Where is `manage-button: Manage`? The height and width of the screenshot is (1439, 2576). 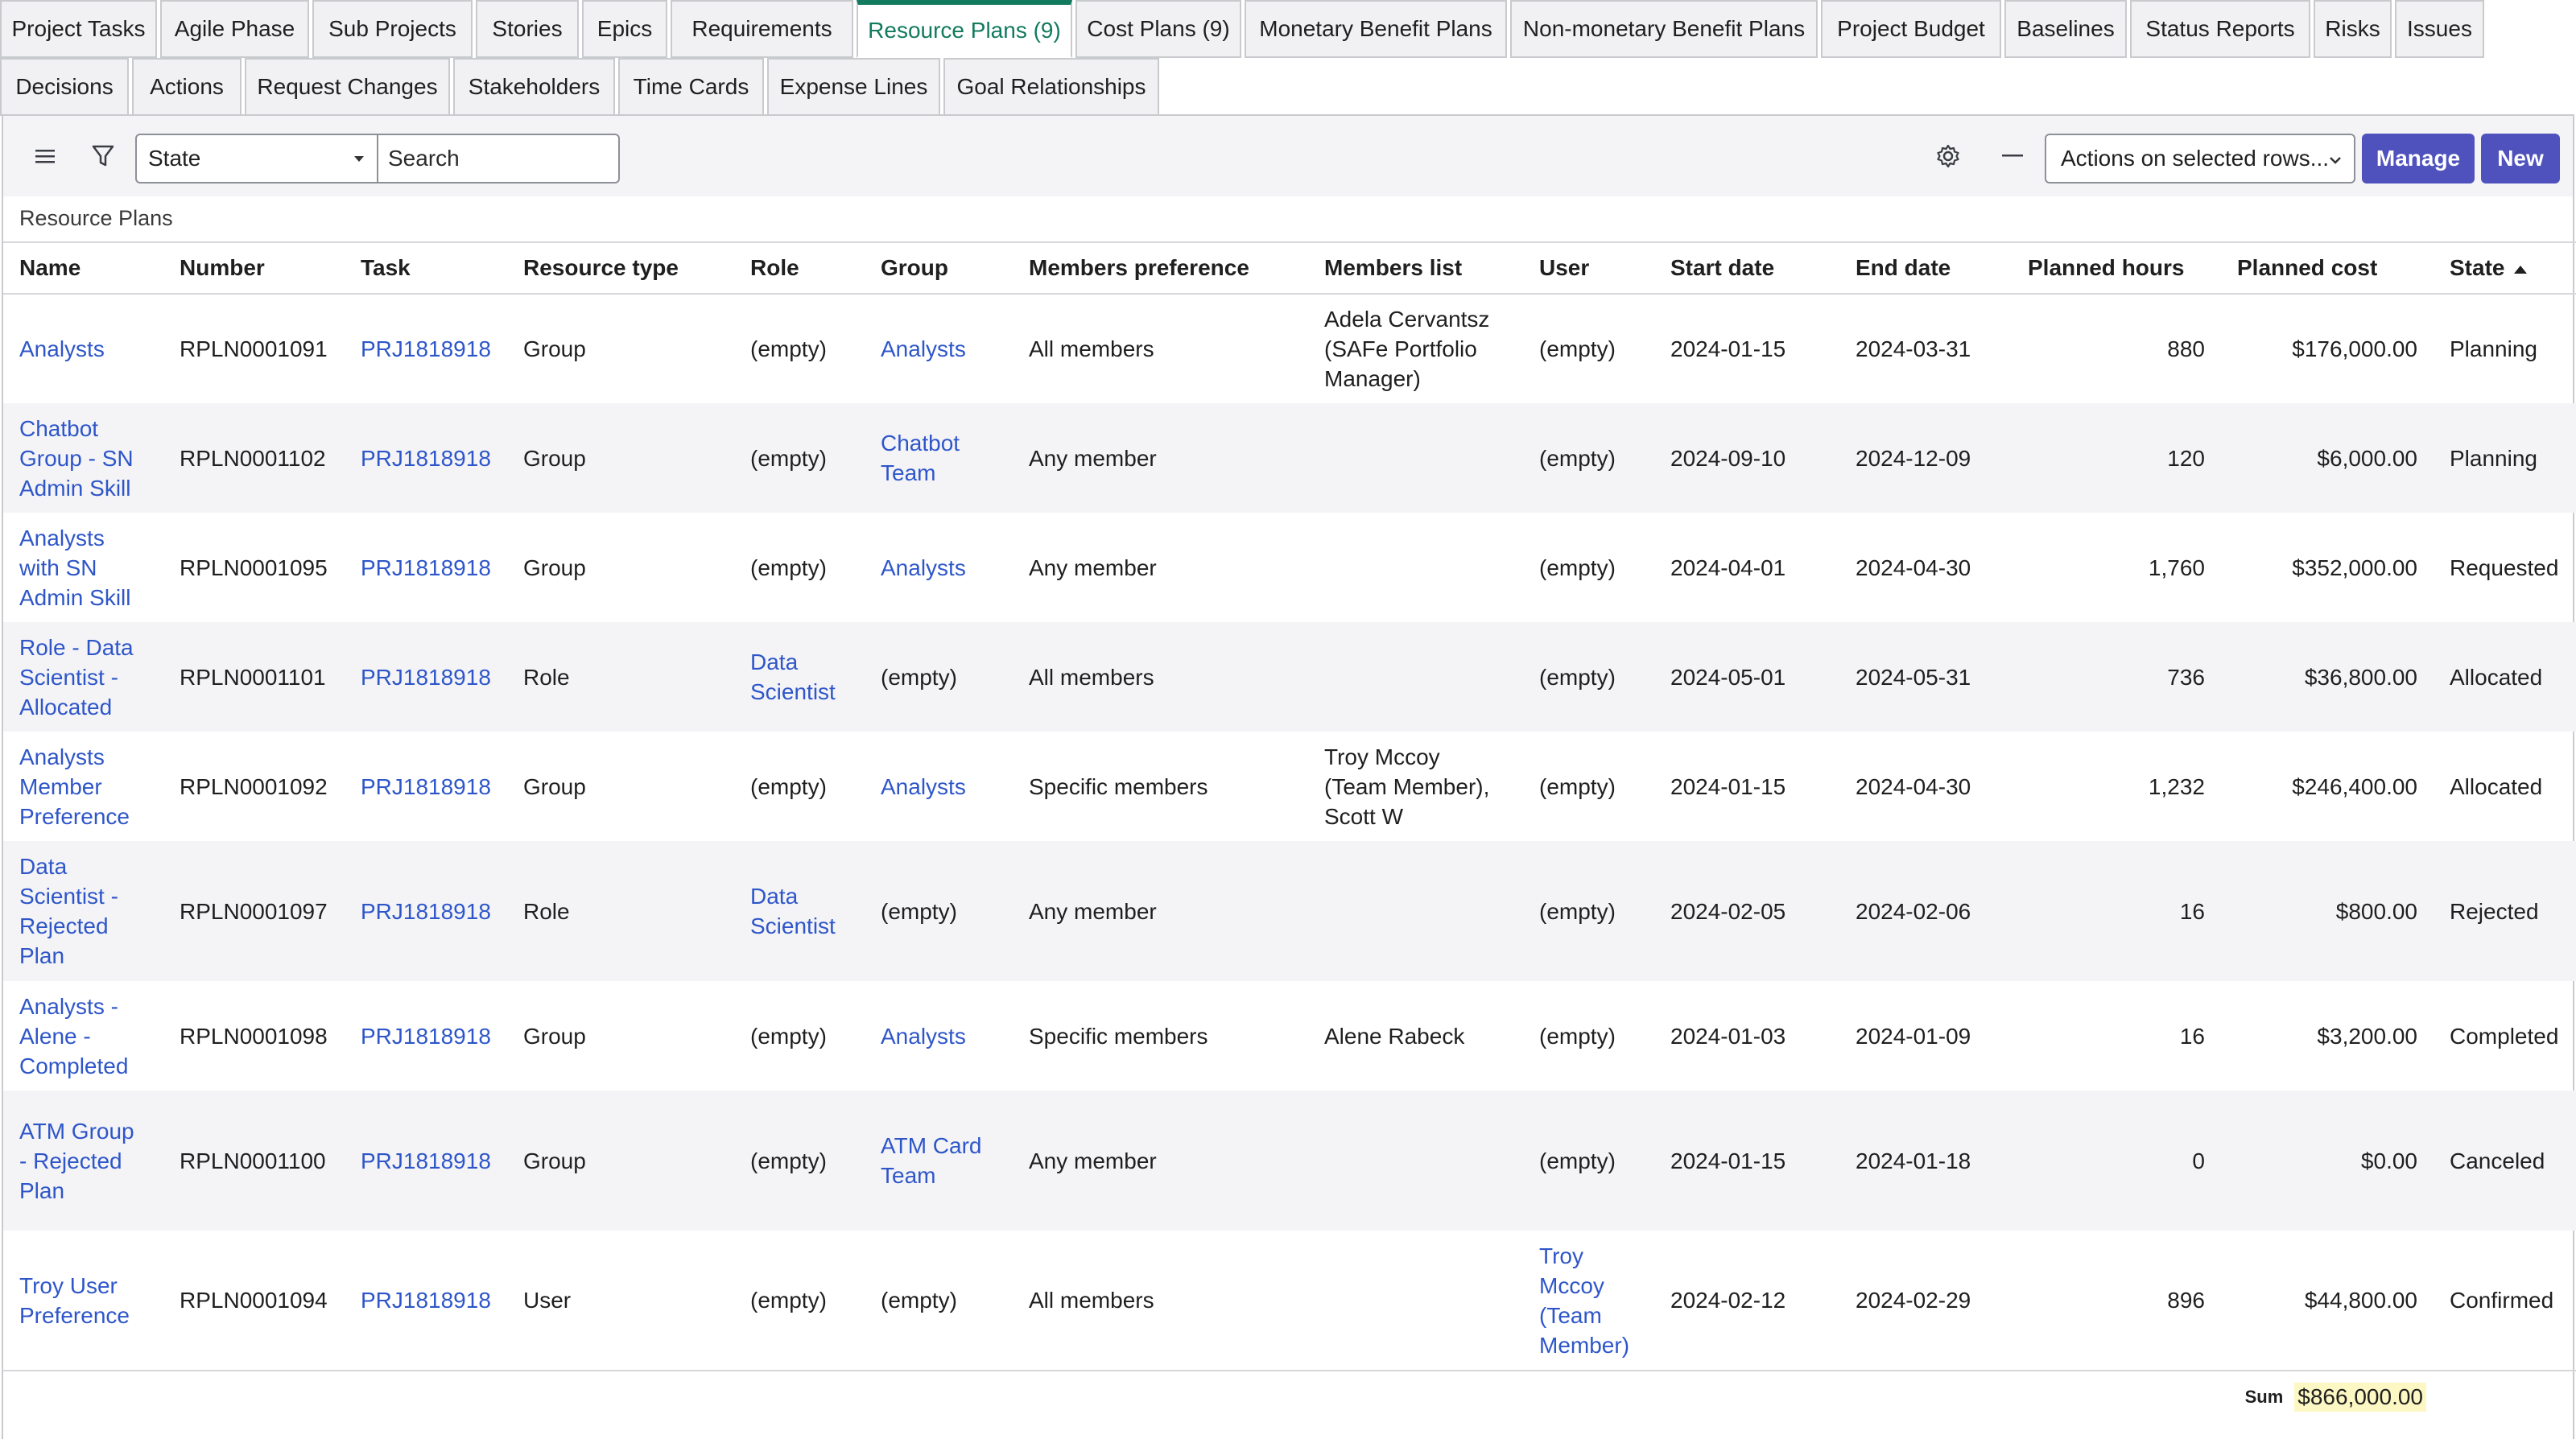 manage-button: Manage is located at coordinates (2418, 158).